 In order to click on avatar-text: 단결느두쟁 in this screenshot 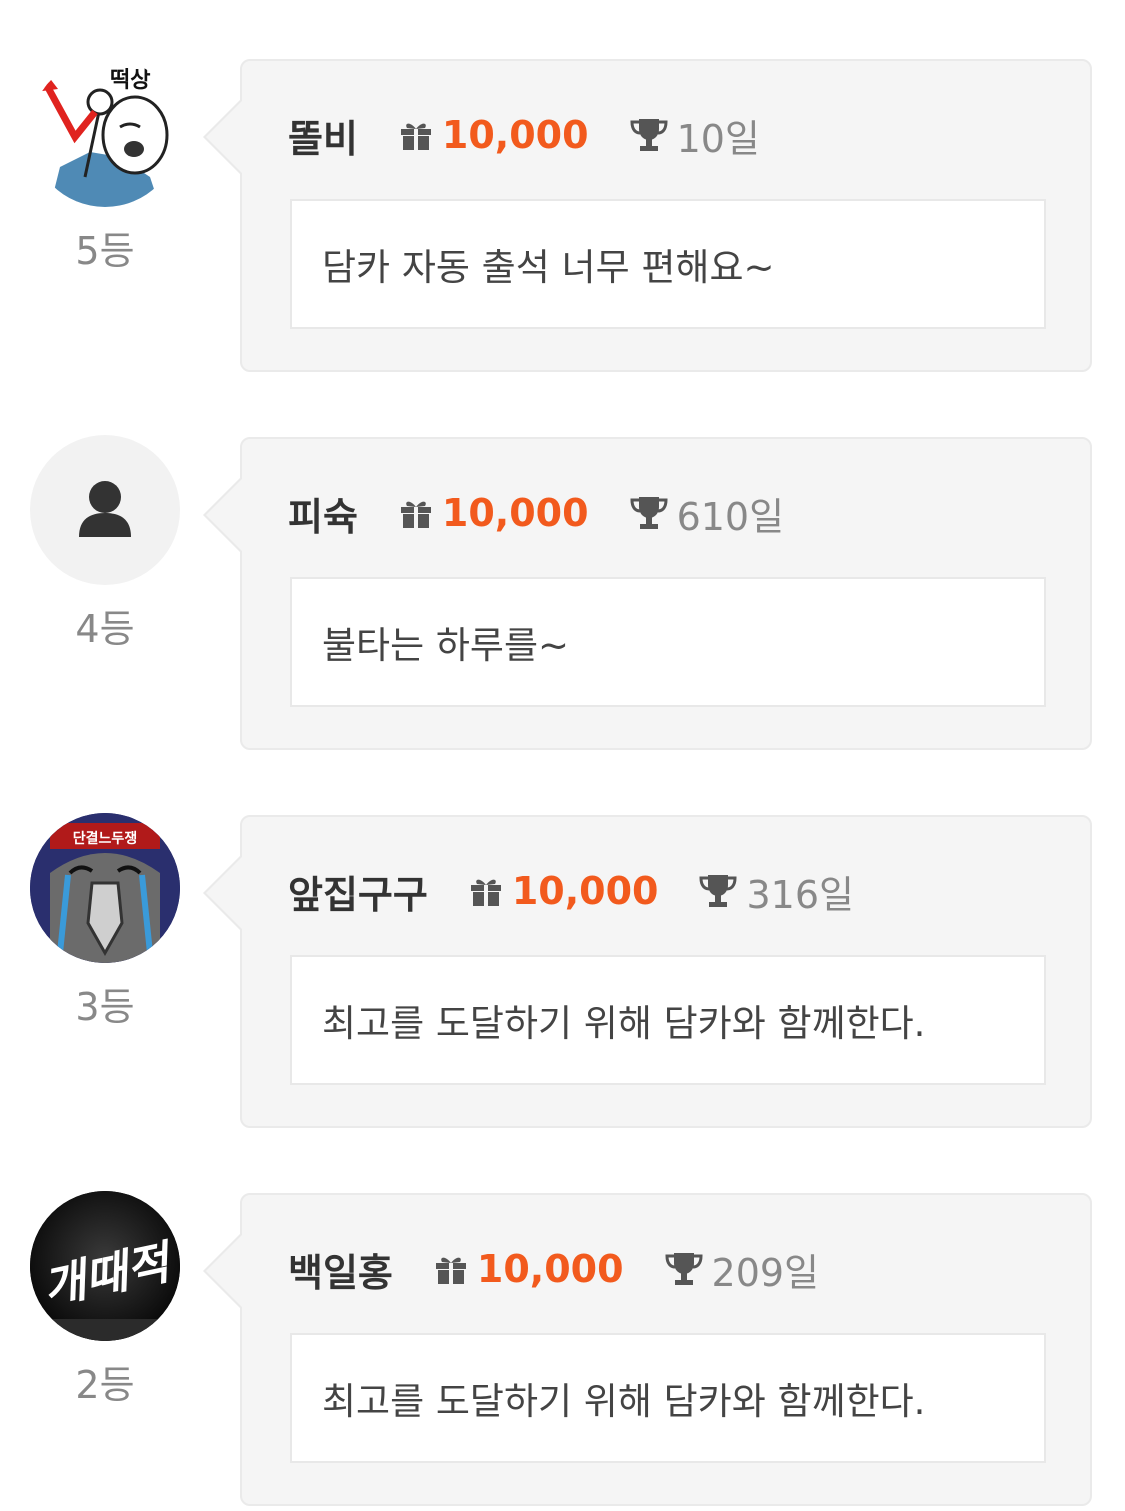, I will do `click(105, 838)`.